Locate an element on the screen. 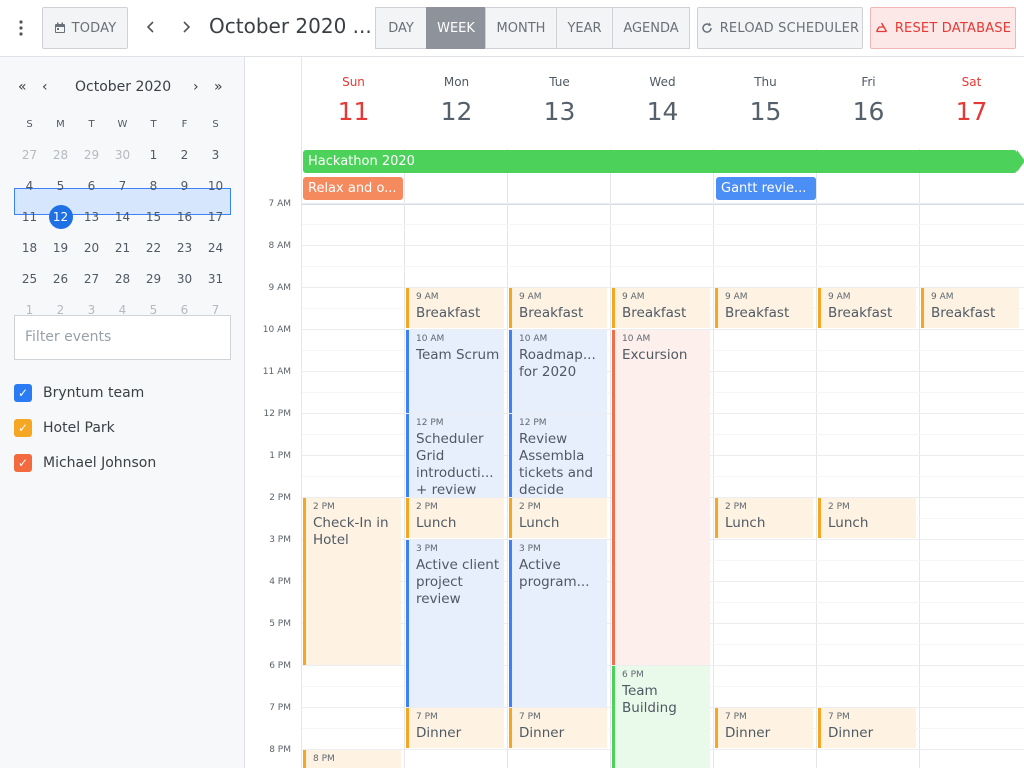  calendar-event: 3 PM Active client project review is located at coordinates (455, 623).